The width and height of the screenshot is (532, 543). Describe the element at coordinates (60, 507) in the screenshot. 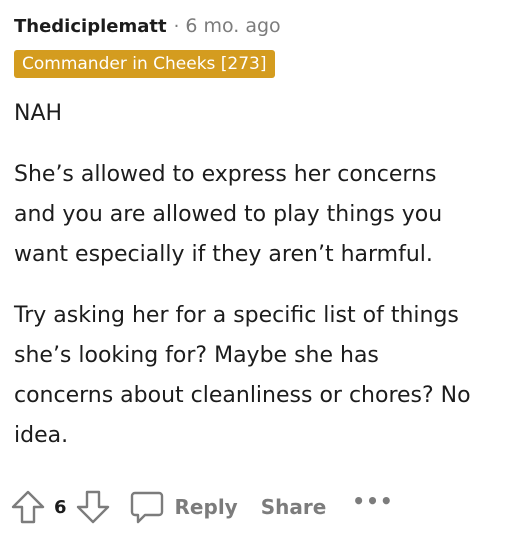

I see `vote-count: 6` at that location.